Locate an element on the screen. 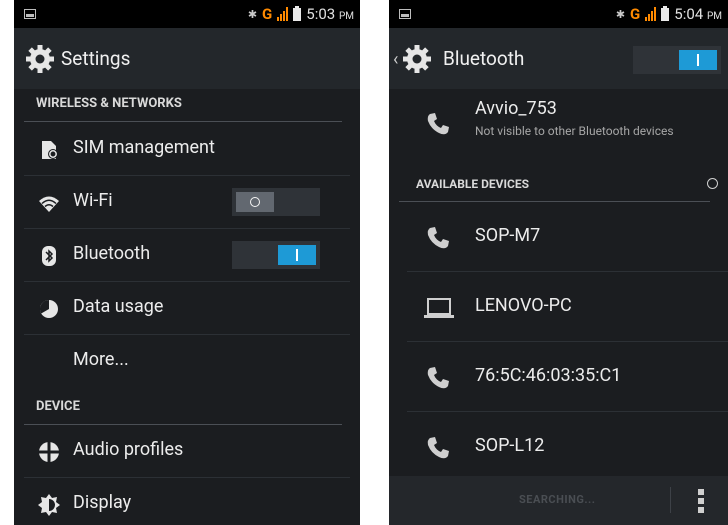  settings-item-data-usage: Data usage is located at coordinates (187, 308).